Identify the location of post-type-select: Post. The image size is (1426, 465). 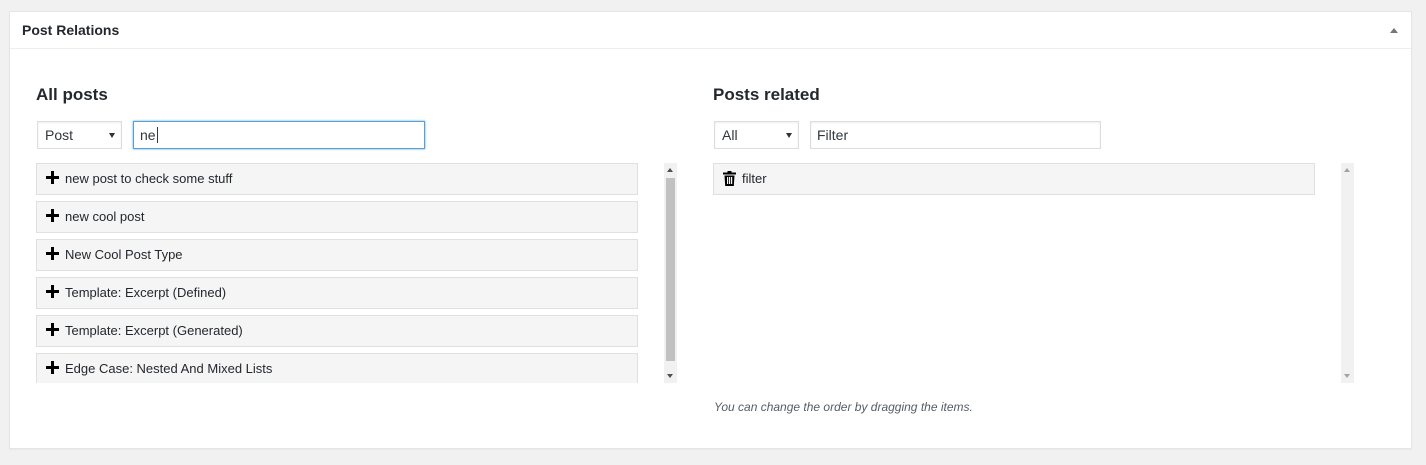
(79, 135).